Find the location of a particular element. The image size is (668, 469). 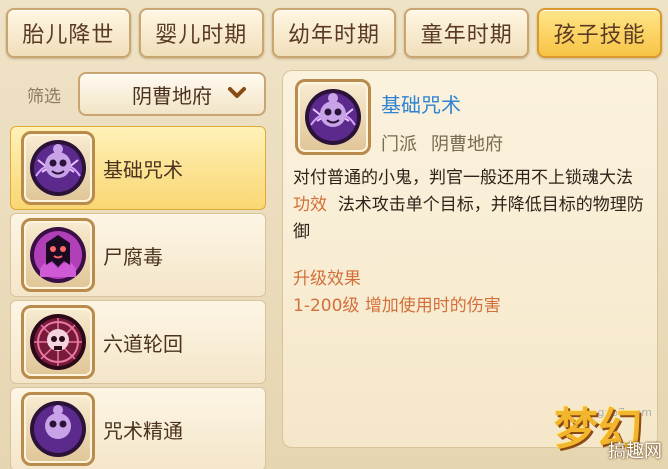

watermark: gao7.com 梦幻 搞趣网 is located at coordinates (577, 430).